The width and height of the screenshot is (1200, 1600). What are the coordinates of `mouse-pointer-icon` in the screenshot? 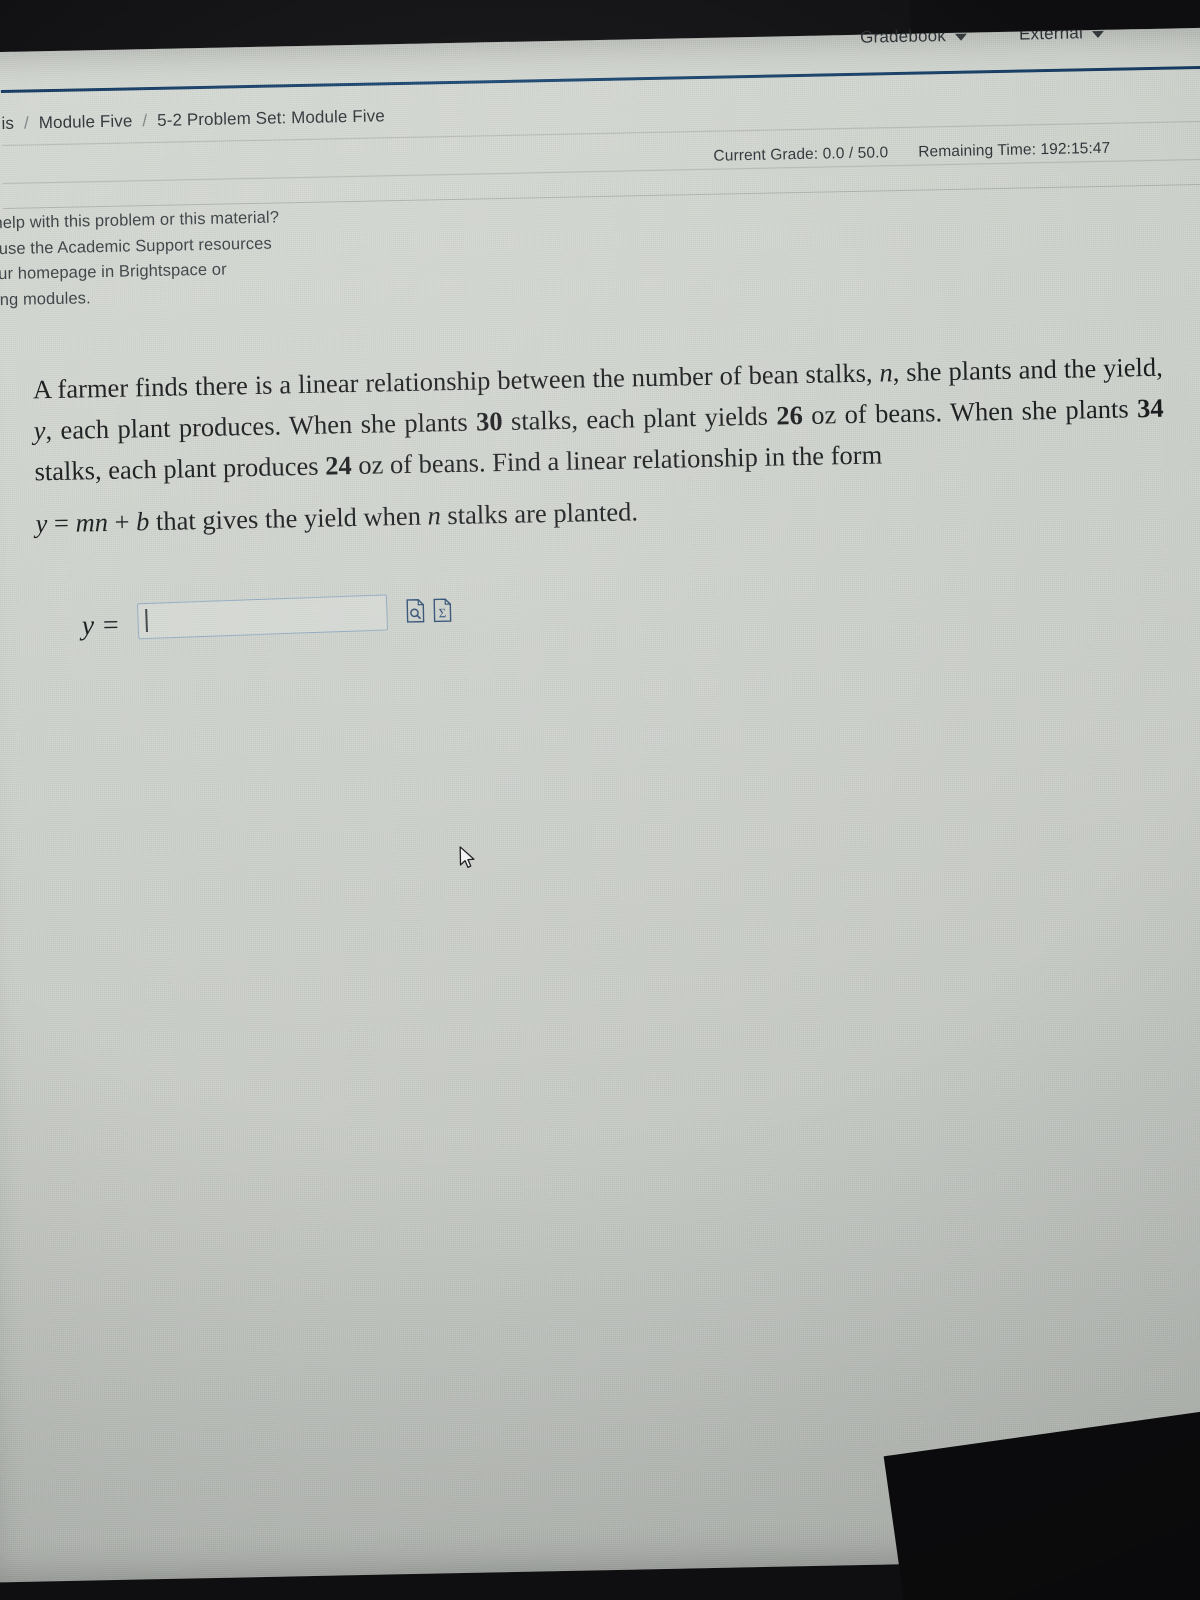 It's located at (468, 859).